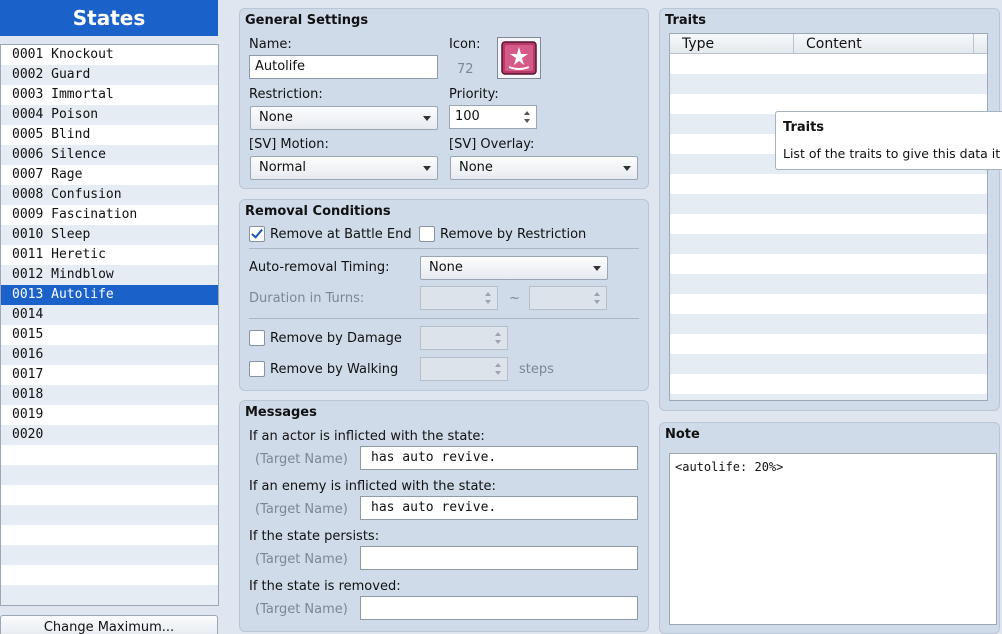 The image size is (1002, 634). I want to click on state-list-item: 0019, so click(109, 415).